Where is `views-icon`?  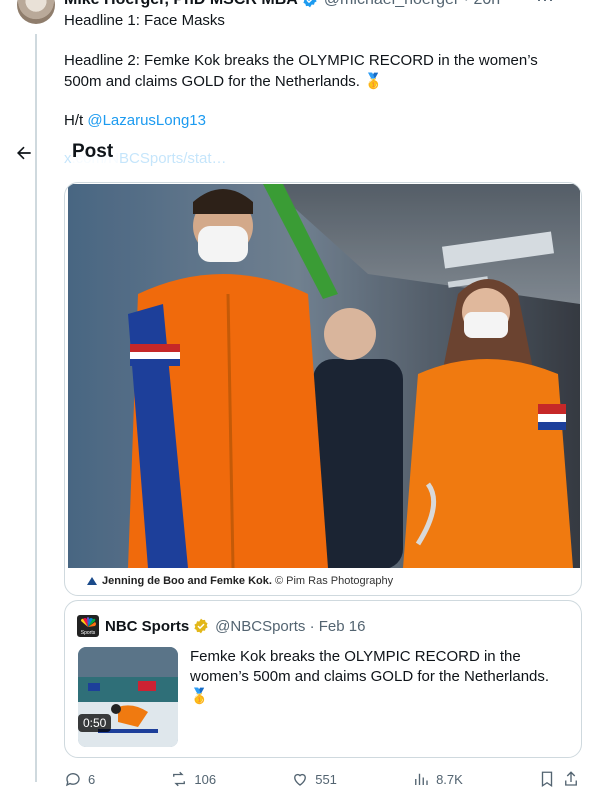 views-icon is located at coordinates (421, 779).